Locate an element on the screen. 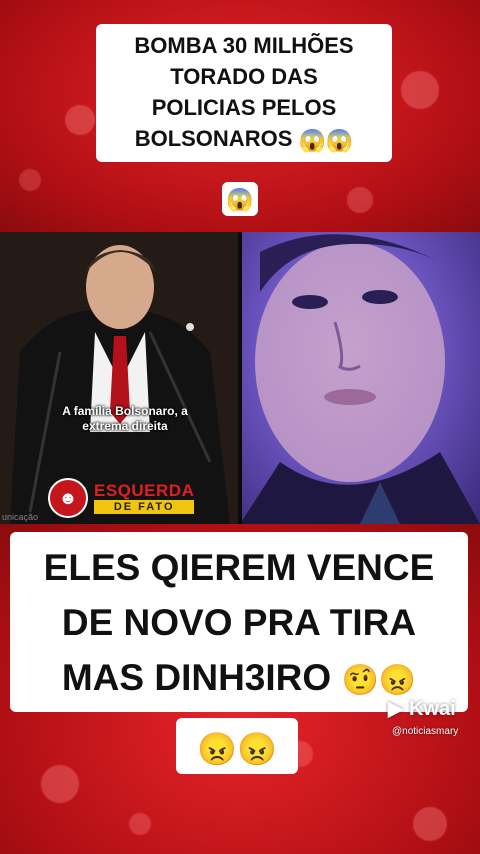 The width and height of the screenshot is (480, 854). screaming-emoji: 😱 is located at coordinates (240, 200).